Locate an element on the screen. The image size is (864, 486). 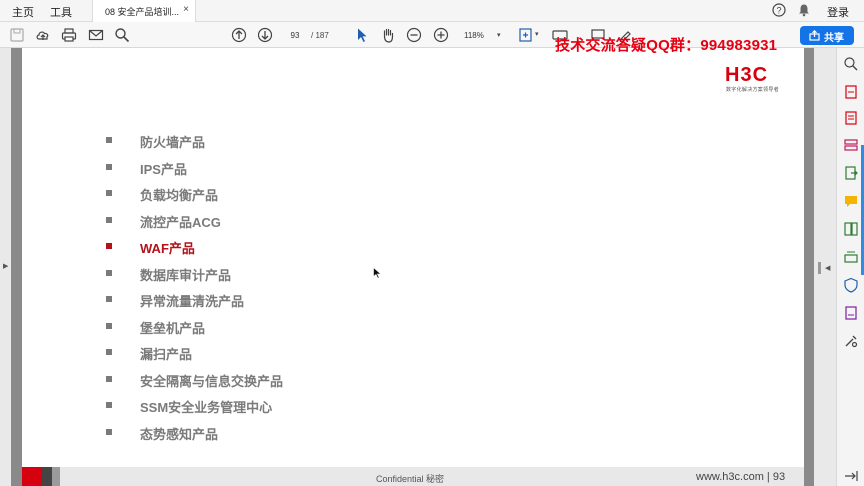
export-file-icon is located at coordinates (851, 173).